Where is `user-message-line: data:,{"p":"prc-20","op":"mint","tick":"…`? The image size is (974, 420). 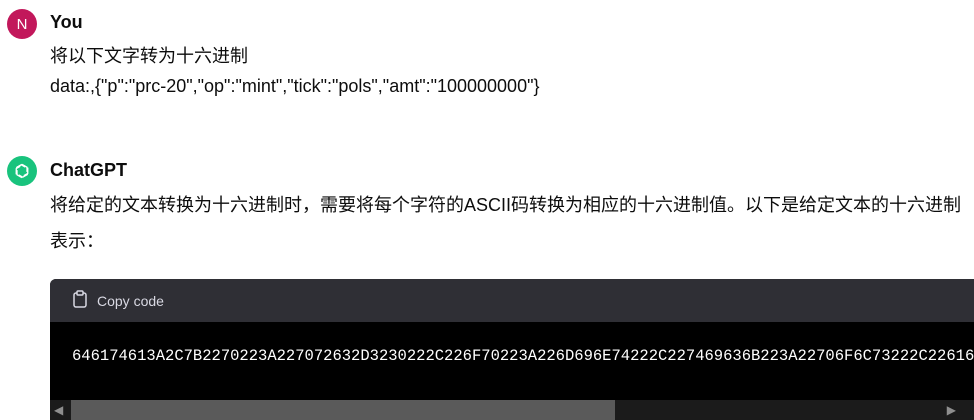 user-message-line: data:,{"p":"prc-20","op":"mint","tick":"… is located at coordinates (295, 86).